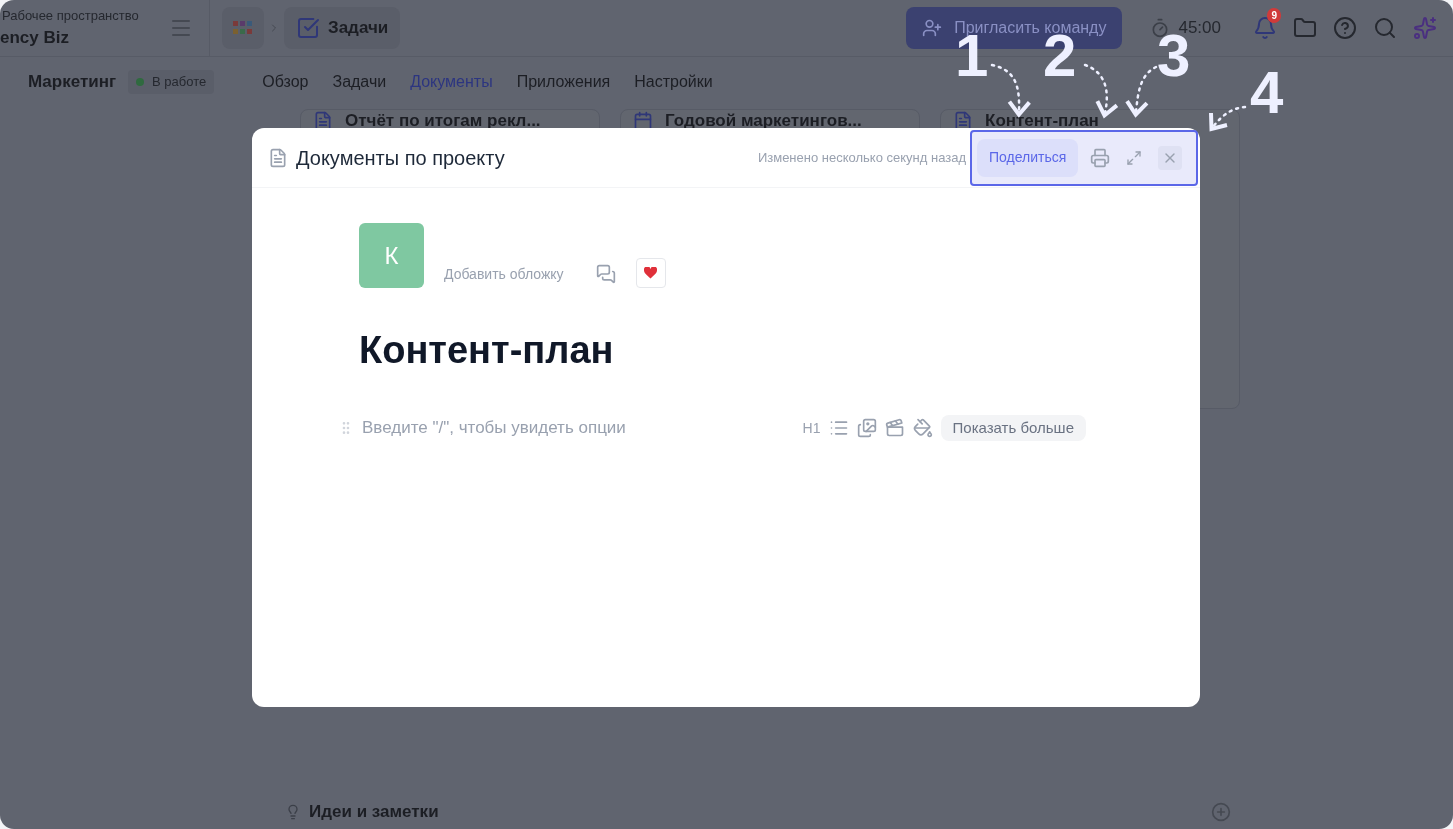  Describe the element at coordinates (285, 82) in the screenshot. I see `project-tab: Обзор` at that location.